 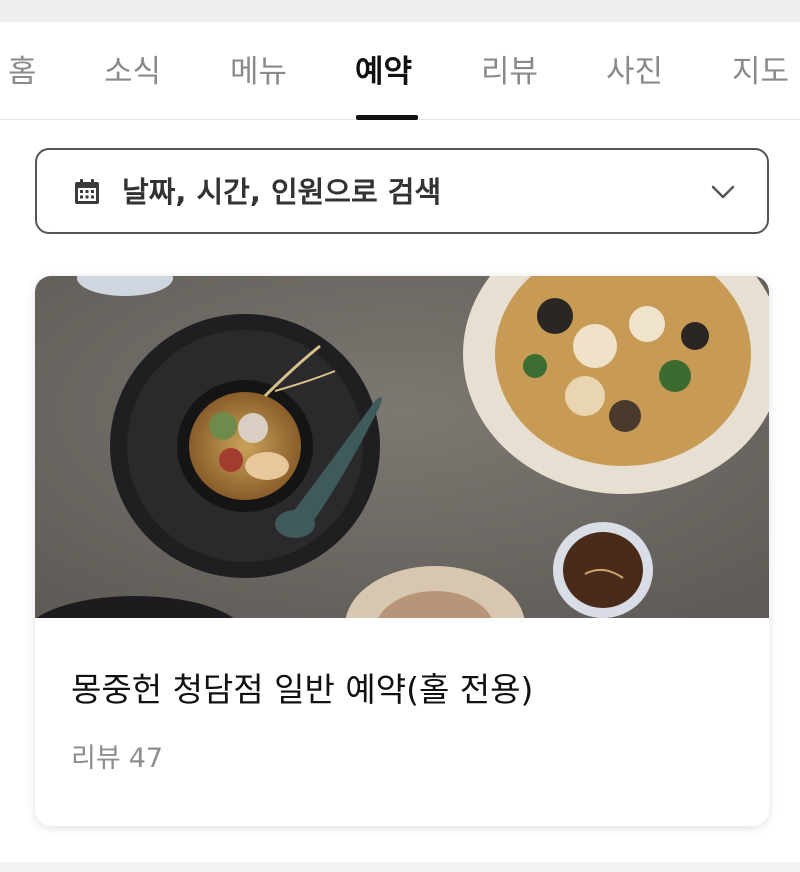 I want to click on reservation-search-dropdown: 날짜, 시간, 인원으로 검색, so click(x=402, y=191).